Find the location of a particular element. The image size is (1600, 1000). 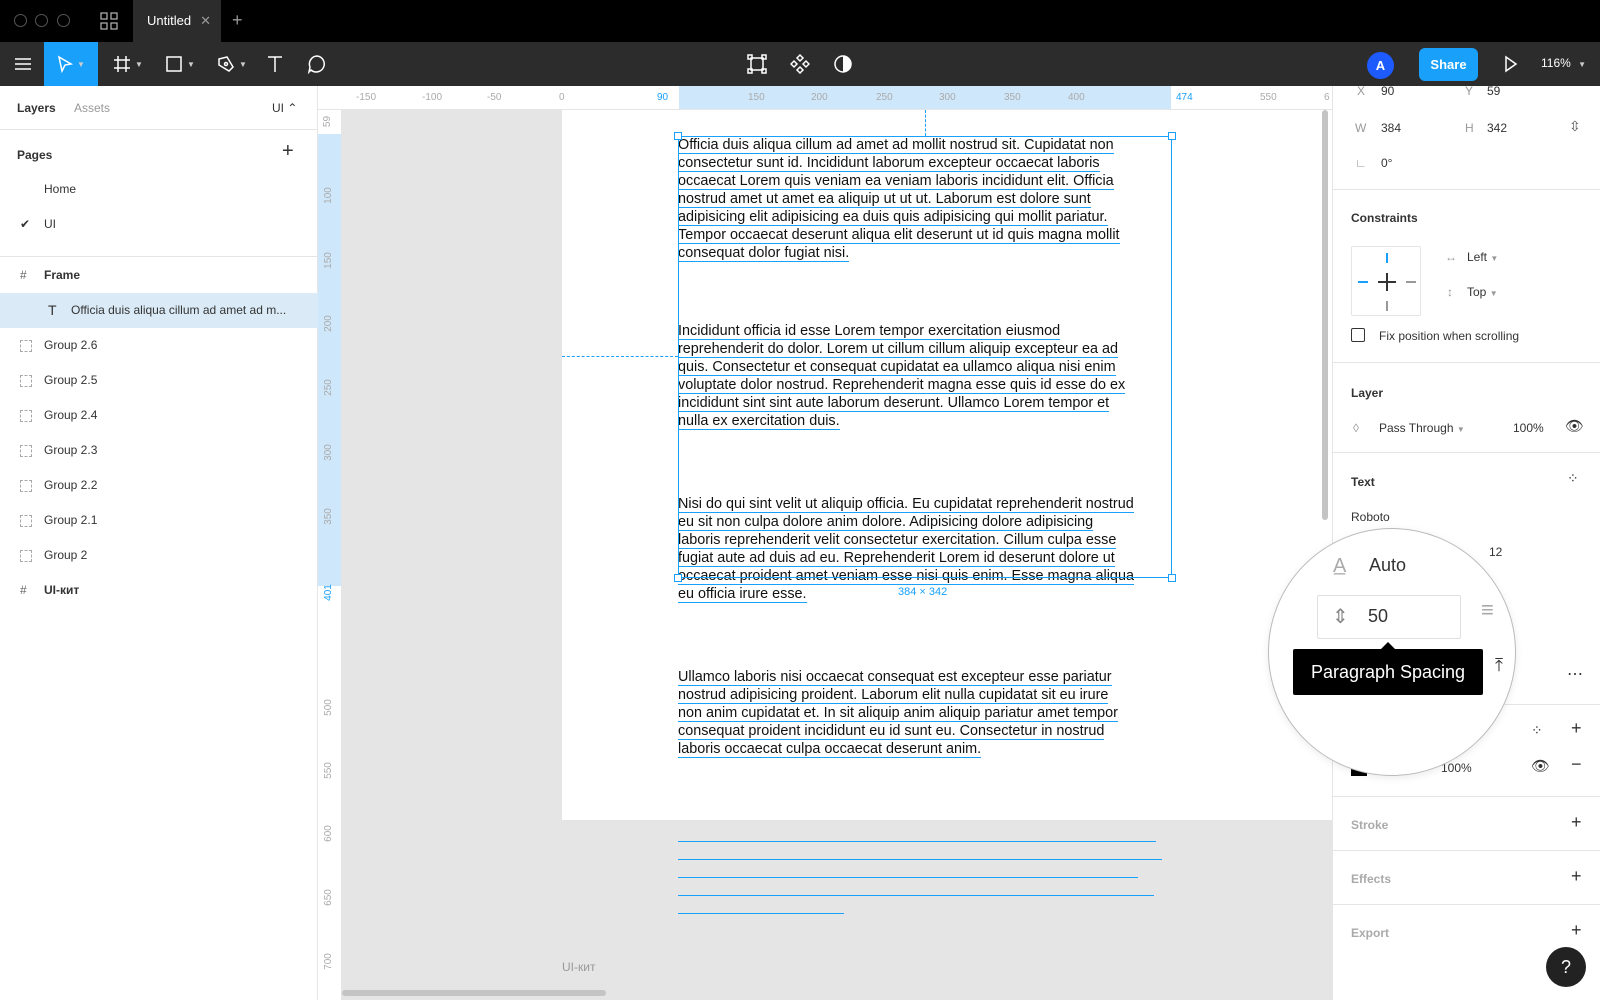

overflow-line is located at coordinates (761, 913).